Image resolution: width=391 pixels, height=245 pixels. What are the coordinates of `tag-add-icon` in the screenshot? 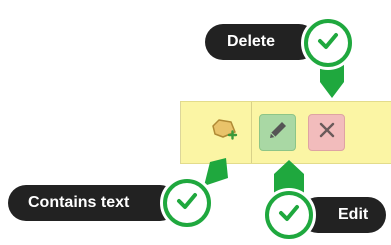 It's located at (224, 132).